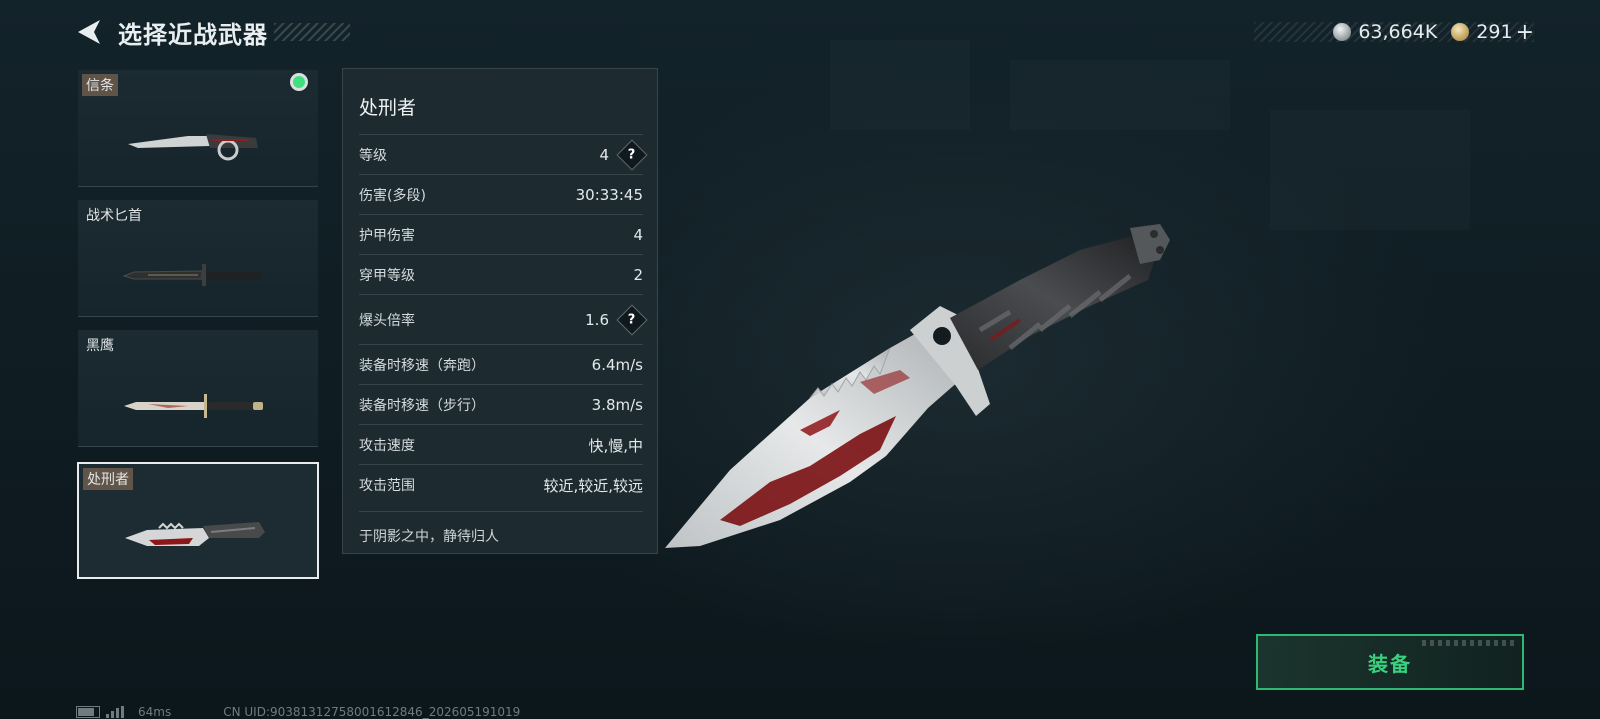 Image resolution: width=1600 pixels, height=719 pixels. What do you see at coordinates (114, 216) in the screenshot?
I see `weapon-card-name: 战术匕首` at bounding box center [114, 216].